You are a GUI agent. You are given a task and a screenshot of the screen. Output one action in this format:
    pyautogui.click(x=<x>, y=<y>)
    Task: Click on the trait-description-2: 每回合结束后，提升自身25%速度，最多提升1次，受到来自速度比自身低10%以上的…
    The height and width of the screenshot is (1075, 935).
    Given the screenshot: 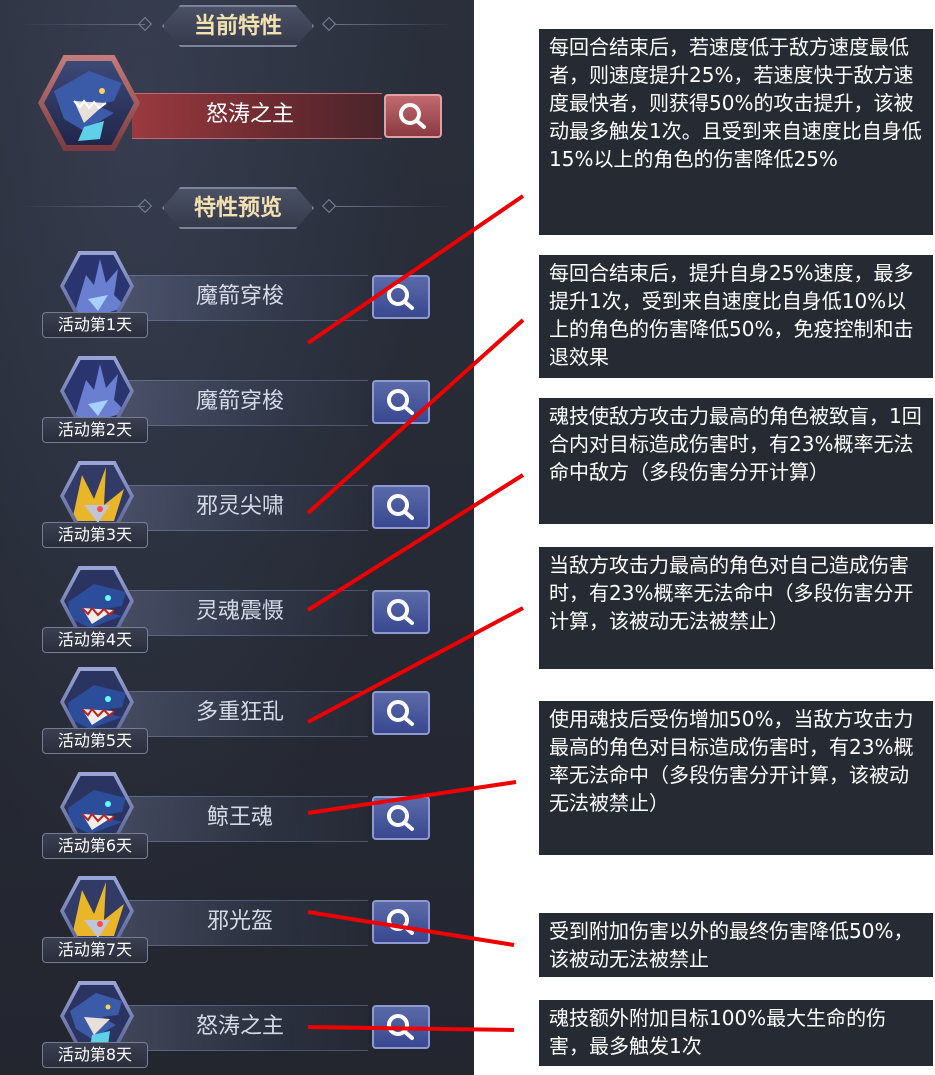 What is the action you would take?
    pyautogui.click(x=736, y=316)
    